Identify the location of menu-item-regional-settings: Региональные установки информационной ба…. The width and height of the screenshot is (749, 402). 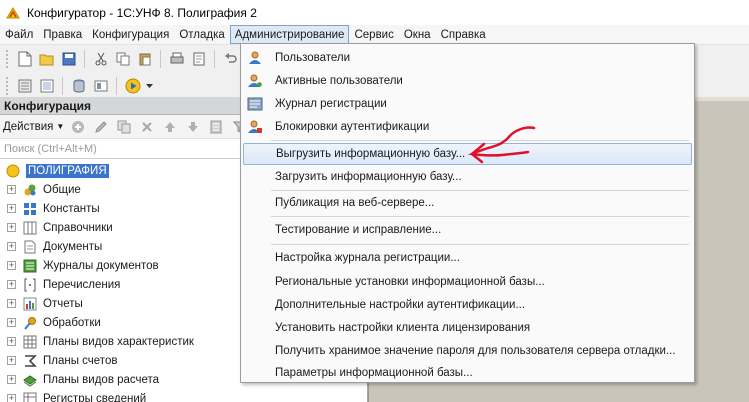
(467, 282).